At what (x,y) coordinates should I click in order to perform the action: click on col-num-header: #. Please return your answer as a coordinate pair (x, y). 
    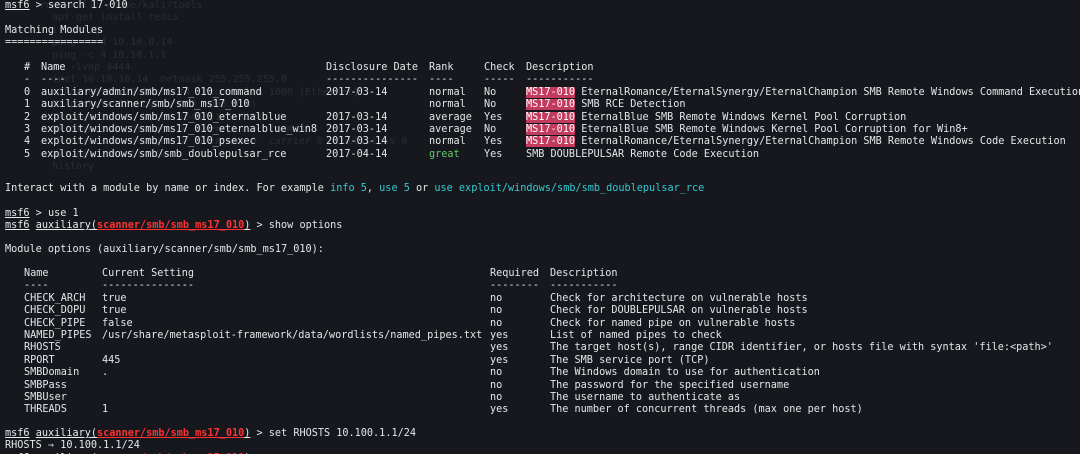
    Looking at the image, I should click on (27, 67).